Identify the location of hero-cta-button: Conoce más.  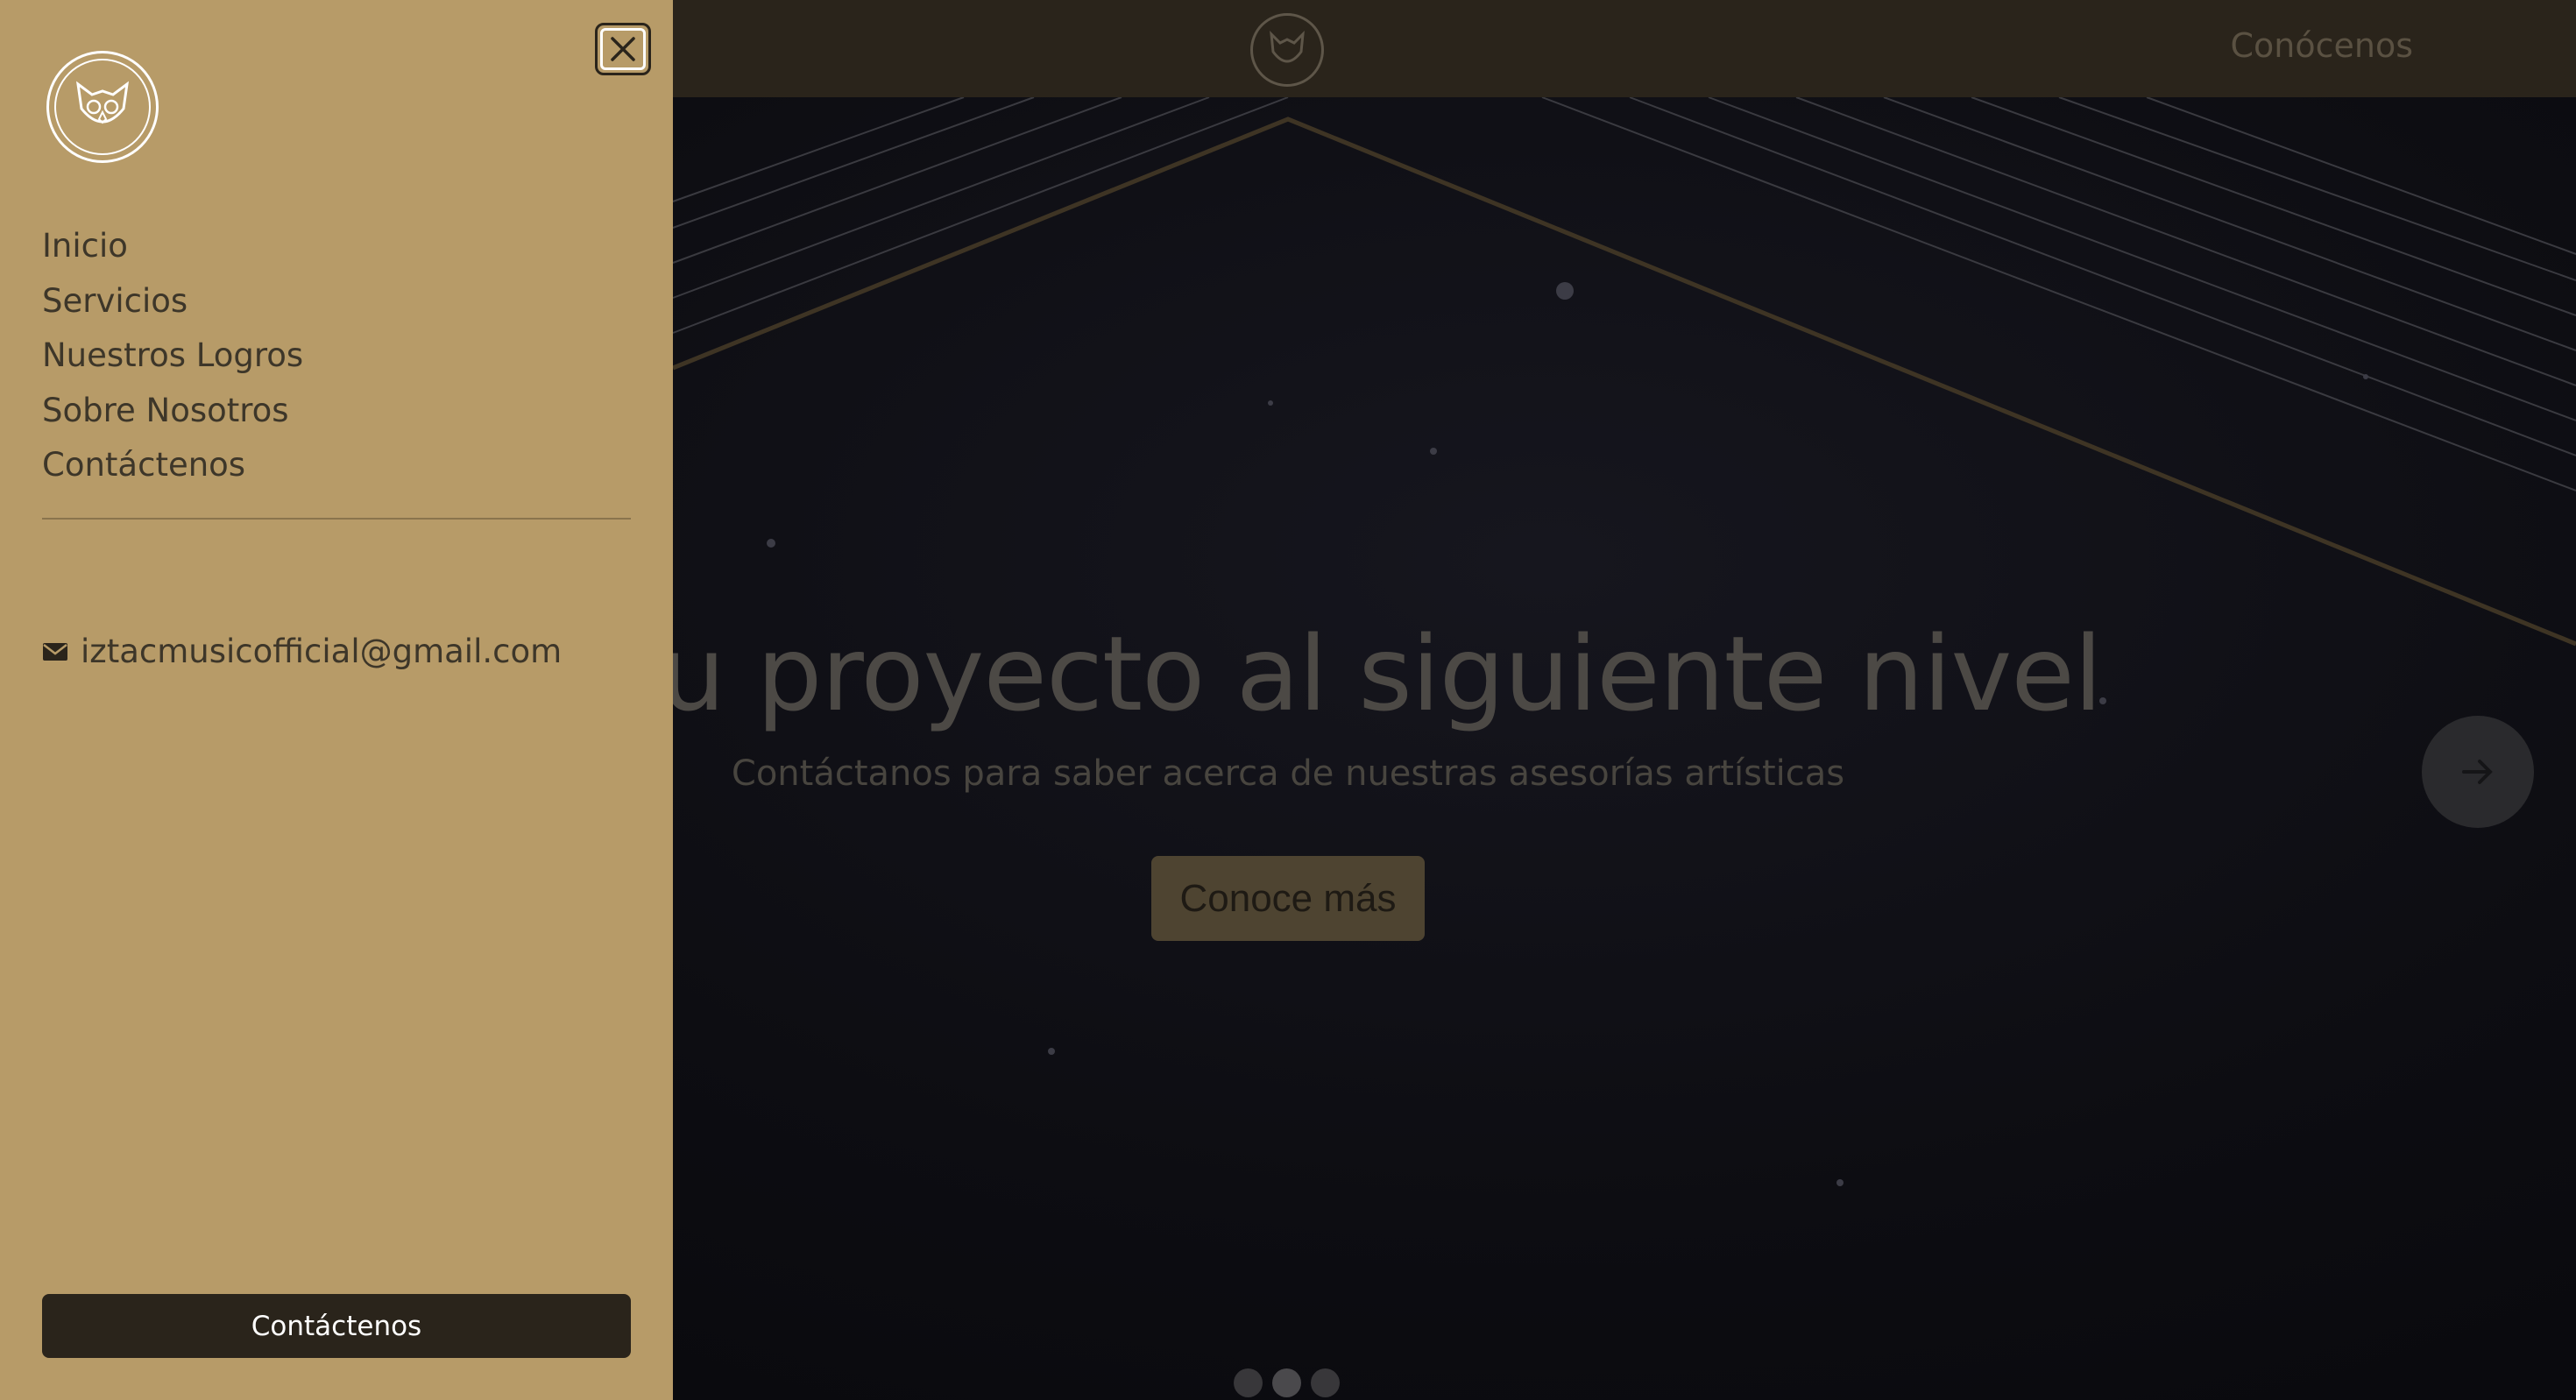
(1288, 898).